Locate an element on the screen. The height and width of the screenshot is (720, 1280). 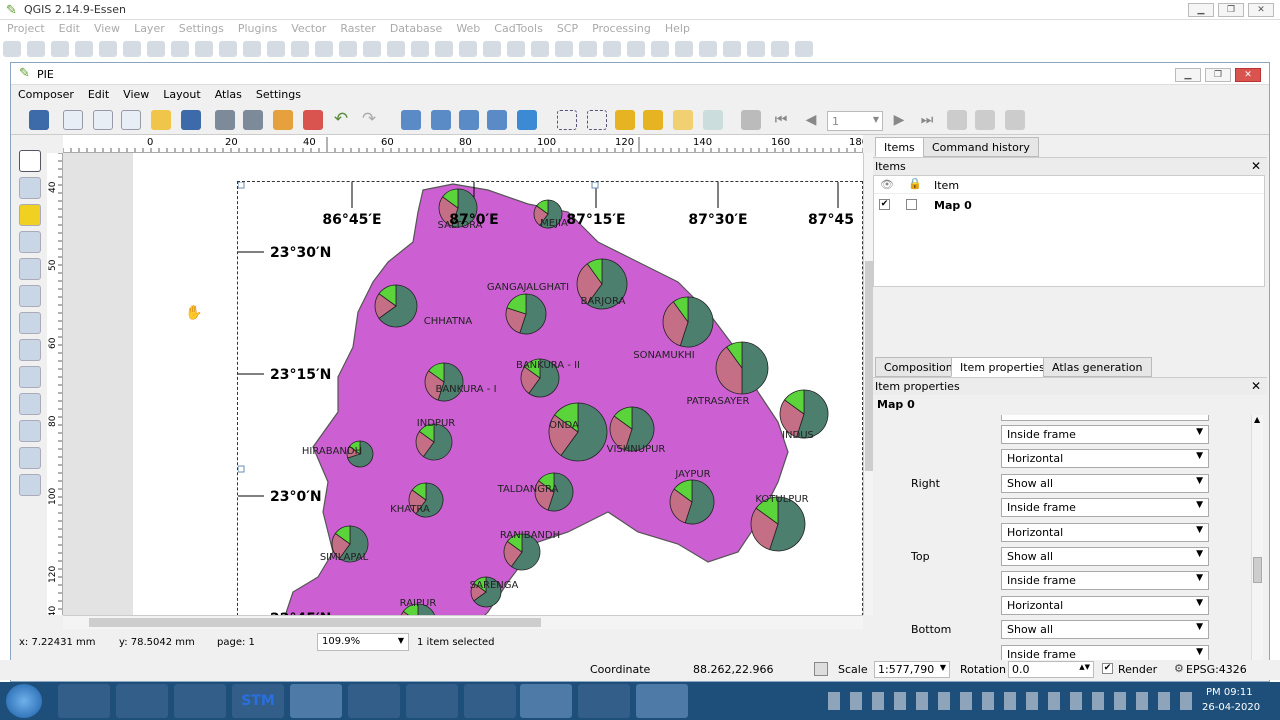
add-arrow-icon is located at coordinates (30, 431).